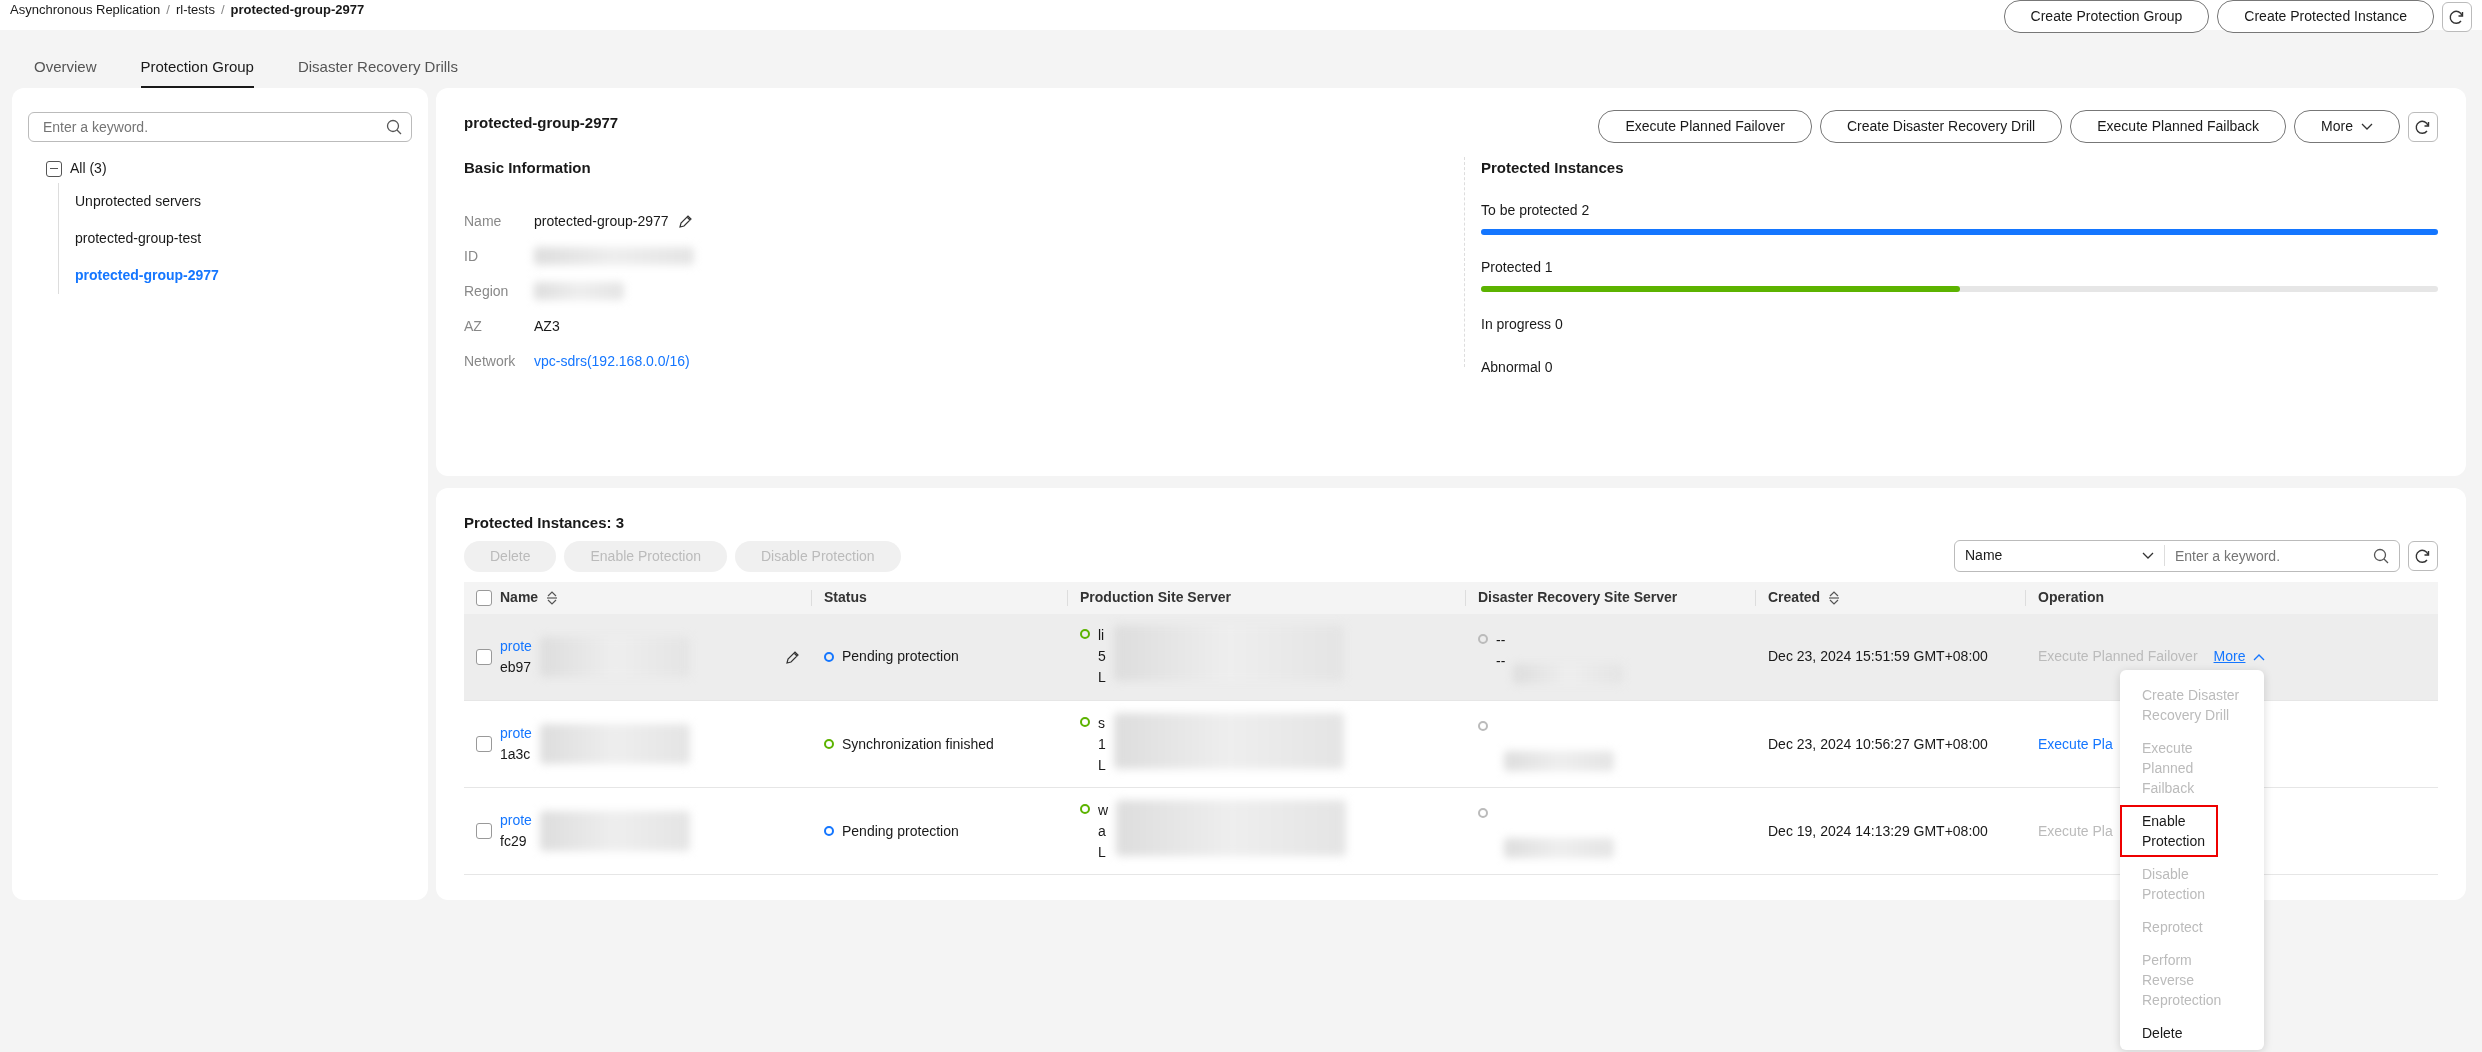  What do you see at coordinates (545, 523) in the screenshot?
I see `table-title: Protected Instances: 3` at bounding box center [545, 523].